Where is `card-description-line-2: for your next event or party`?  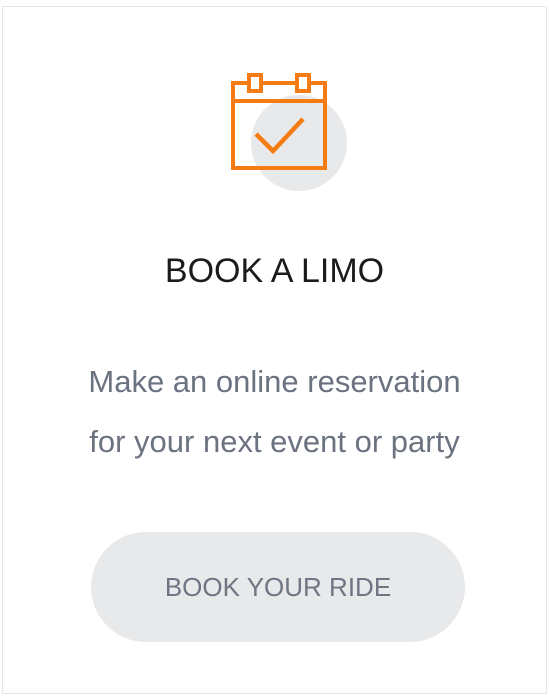
card-description-line-2: for your next event or party is located at coordinates (274, 441).